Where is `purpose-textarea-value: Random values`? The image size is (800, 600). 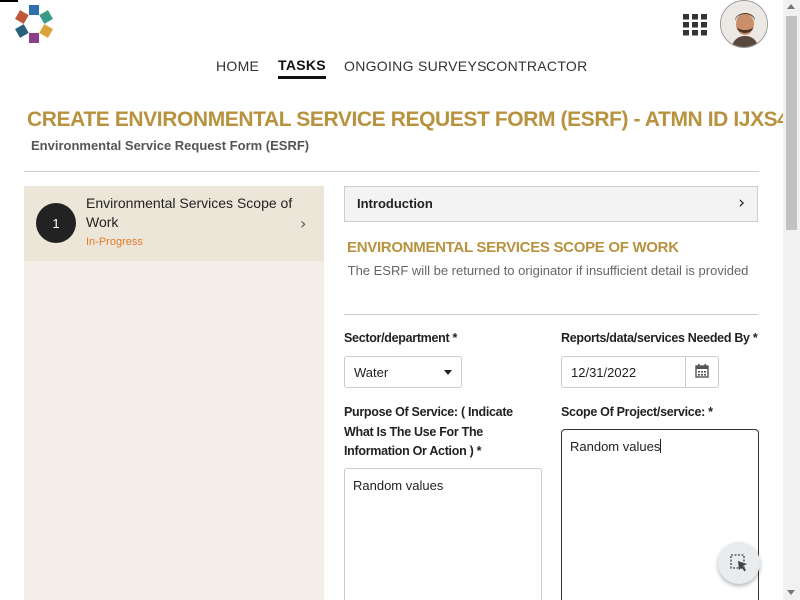
purpose-textarea-value: Random values is located at coordinates (398, 485).